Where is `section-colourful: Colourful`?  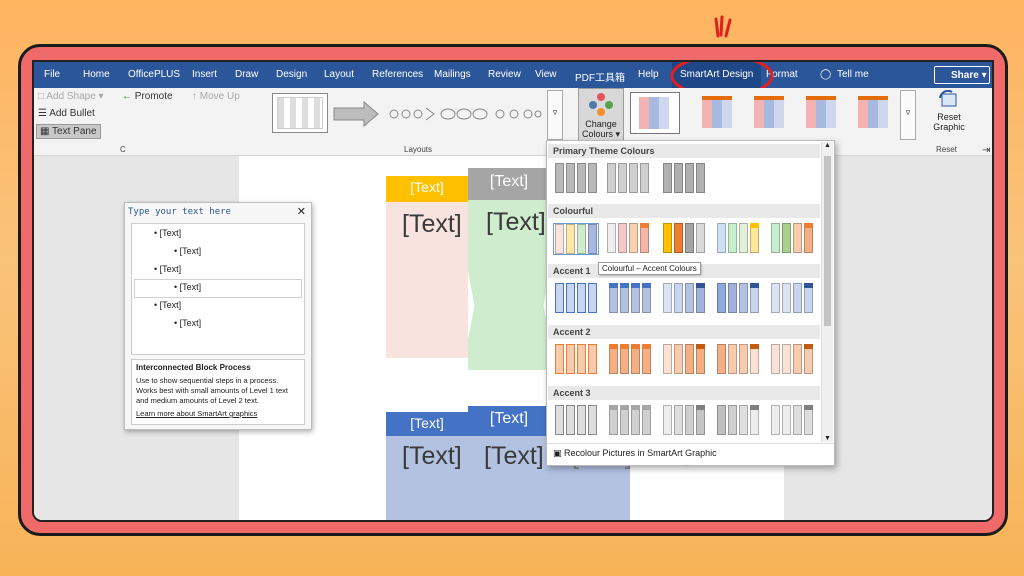
section-colourful: Colourful is located at coordinates (684, 211).